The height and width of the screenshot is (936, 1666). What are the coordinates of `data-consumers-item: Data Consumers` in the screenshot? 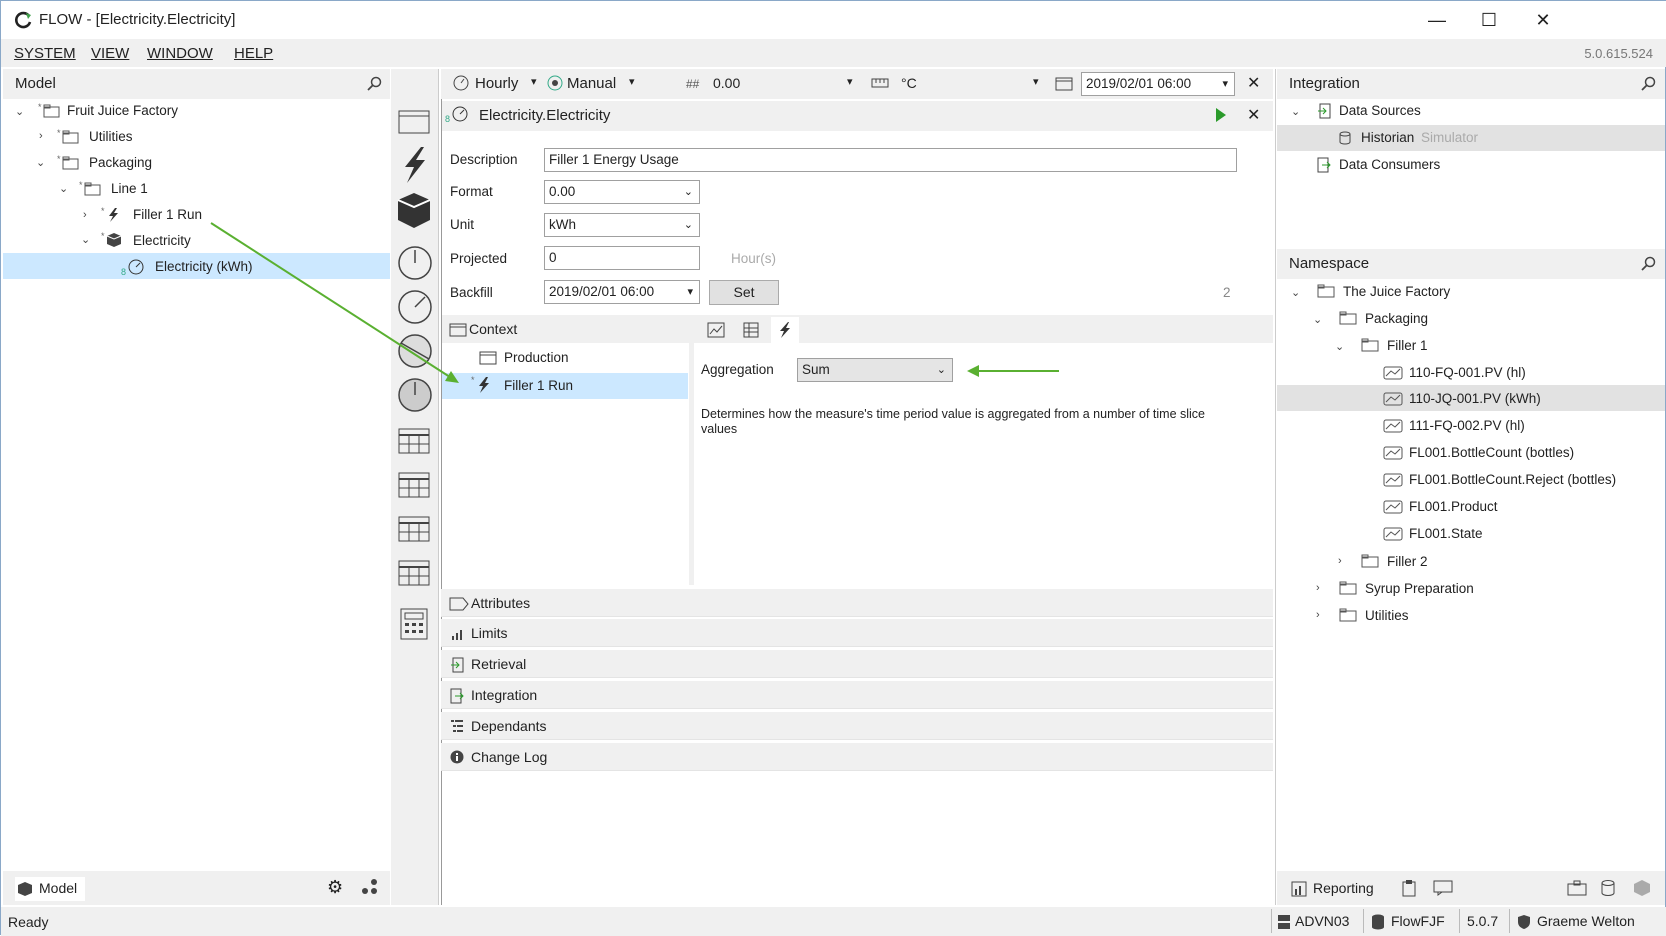 It's located at (1389, 165).